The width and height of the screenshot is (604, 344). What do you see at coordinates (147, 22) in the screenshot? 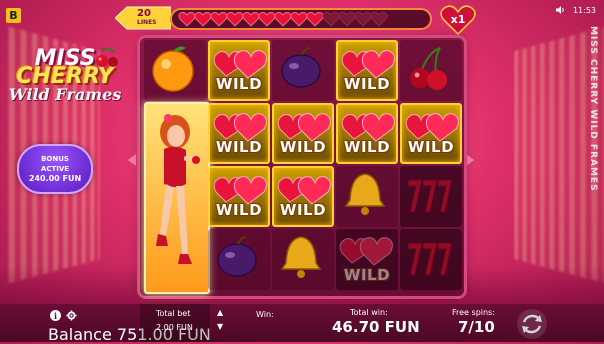
I see `lines-label: LINES` at bounding box center [147, 22].